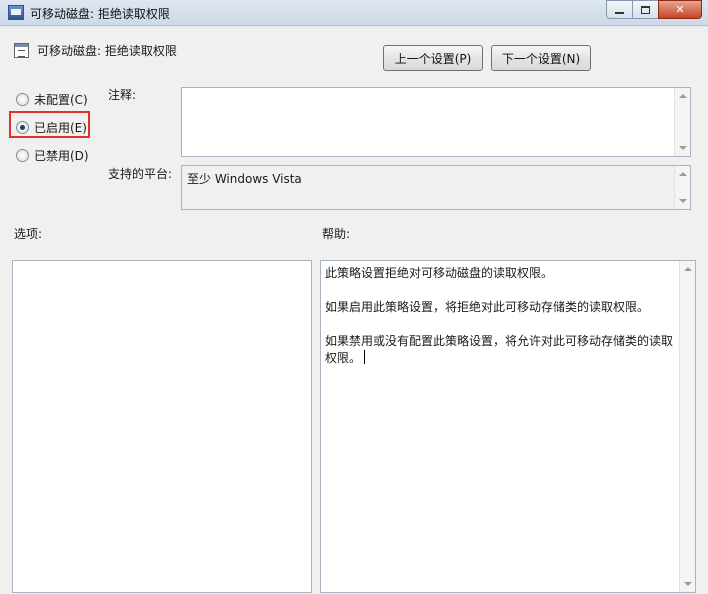  I want to click on window-title: 可移动磁盘: 拒绝读取权限, so click(100, 14).